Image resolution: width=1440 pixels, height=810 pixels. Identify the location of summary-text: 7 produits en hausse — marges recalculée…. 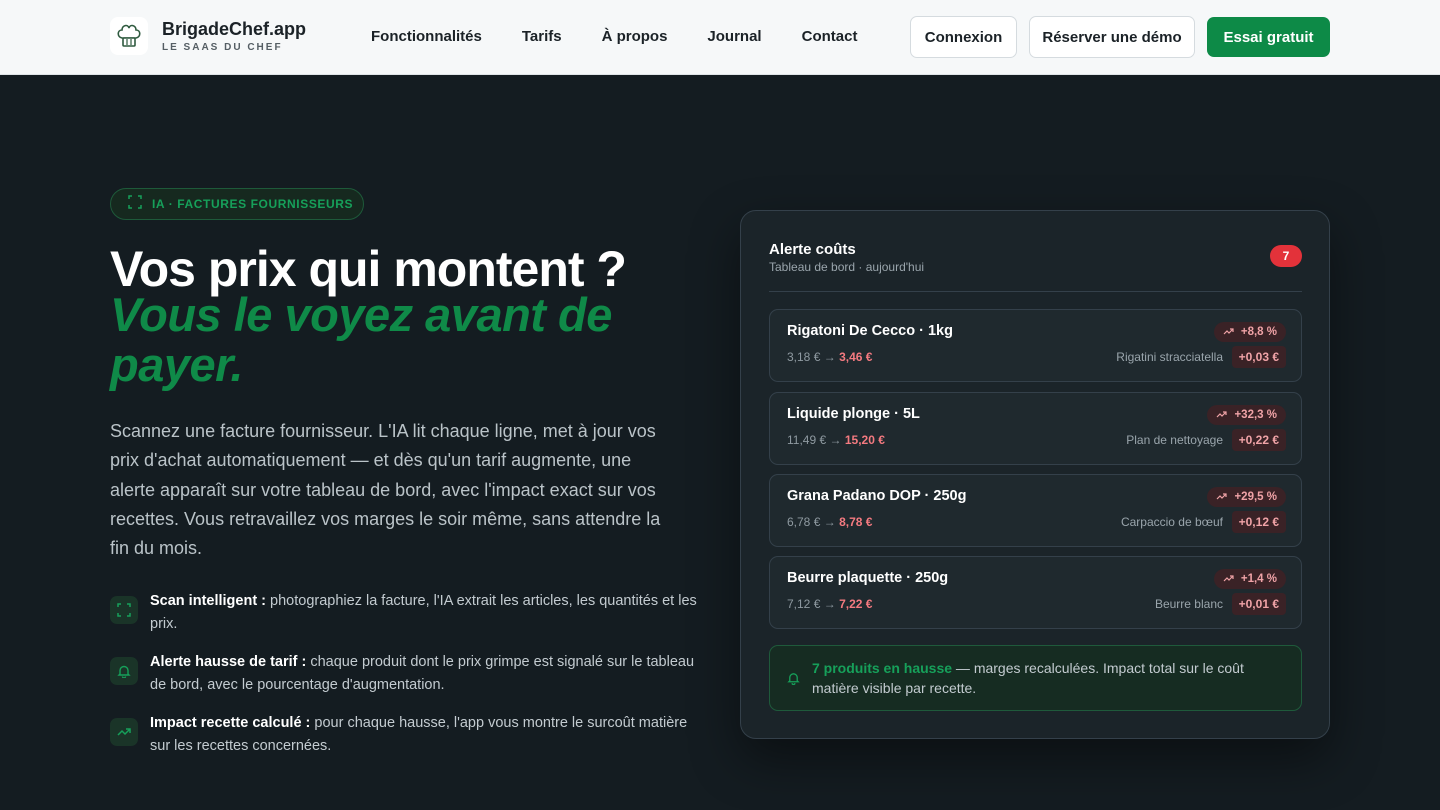
(1028, 678).